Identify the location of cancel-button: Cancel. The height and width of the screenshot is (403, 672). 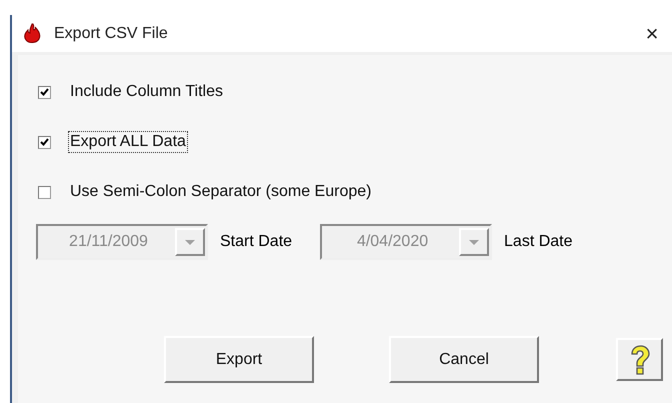
(464, 359).